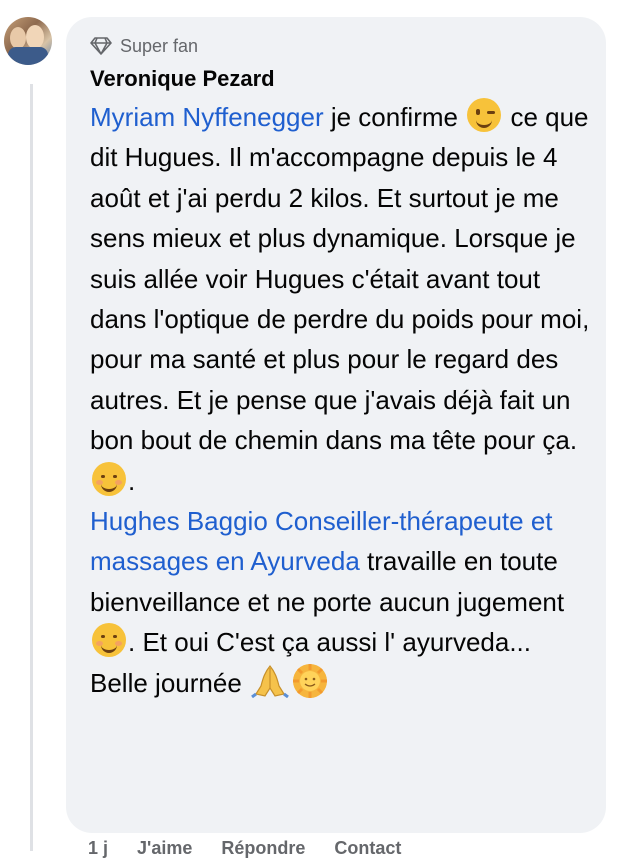  What do you see at coordinates (270, 681) in the screenshot?
I see `folded-hands-emoji` at bounding box center [270, 681].